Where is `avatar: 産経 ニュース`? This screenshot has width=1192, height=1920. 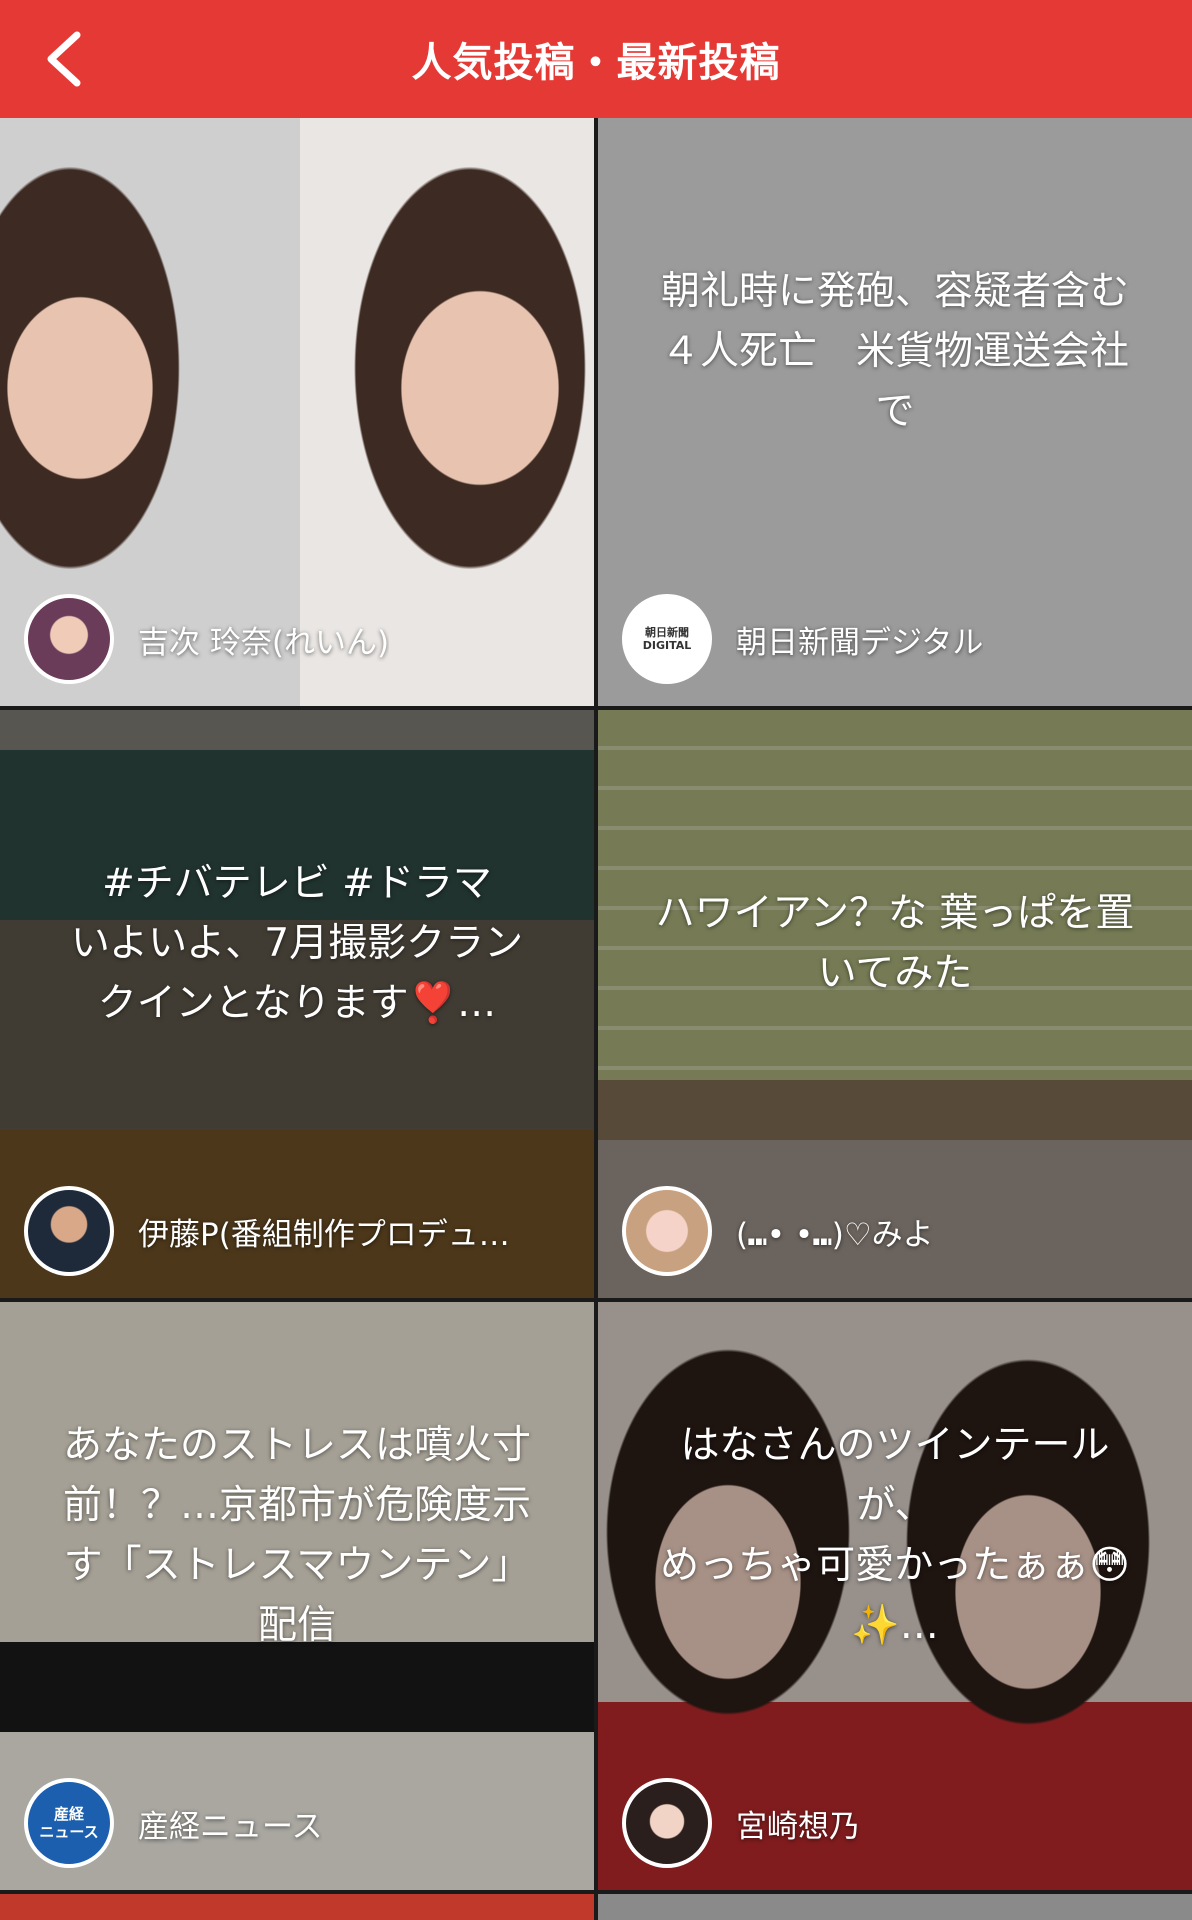
avatar: 産経 ニュース is located at coordinates (69, 1823).